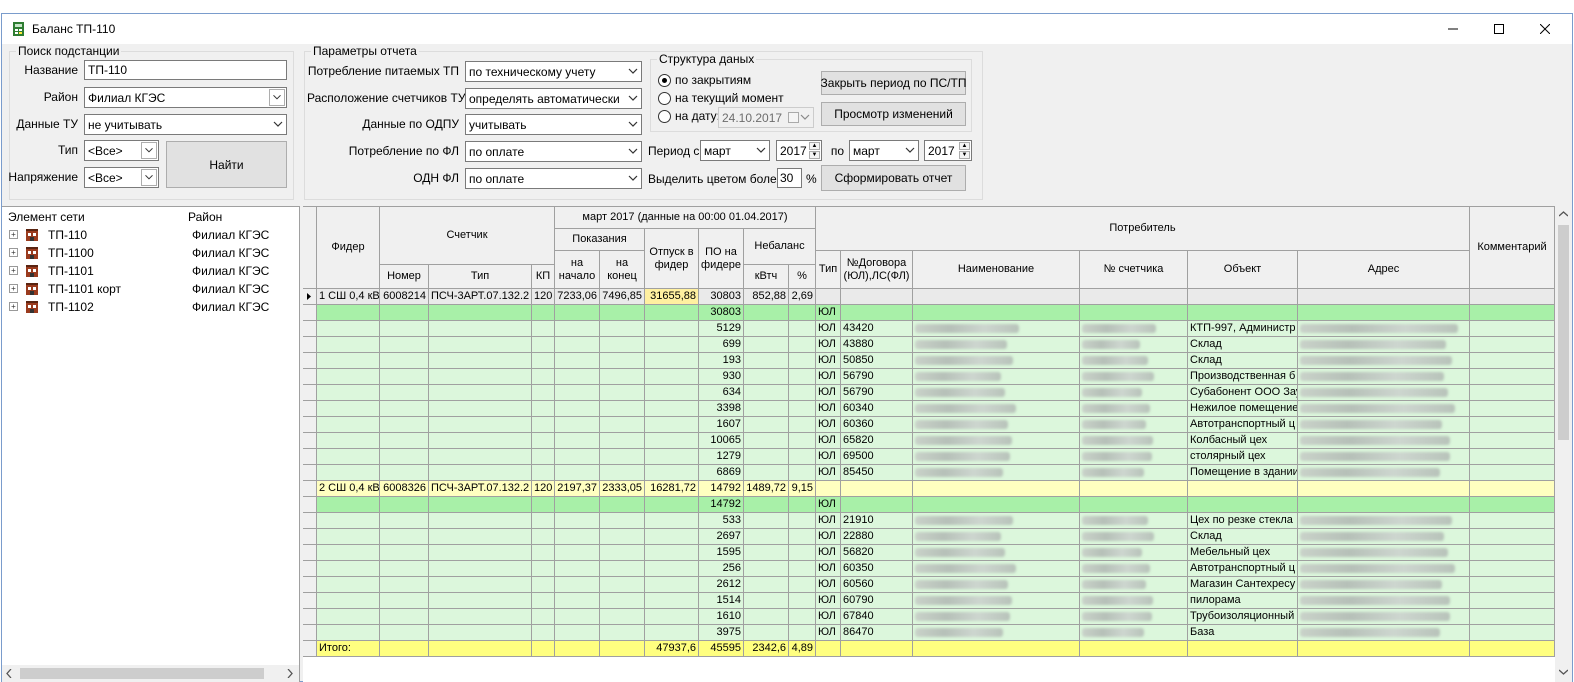 The width and height of the screenshot is (1574, 682). What do you see at coordinates (929, 329) in the screenshot?
I see `table-row: 5129 ЮЛ 43420 КТП-997, Администр` at bounding box center [929, 329].